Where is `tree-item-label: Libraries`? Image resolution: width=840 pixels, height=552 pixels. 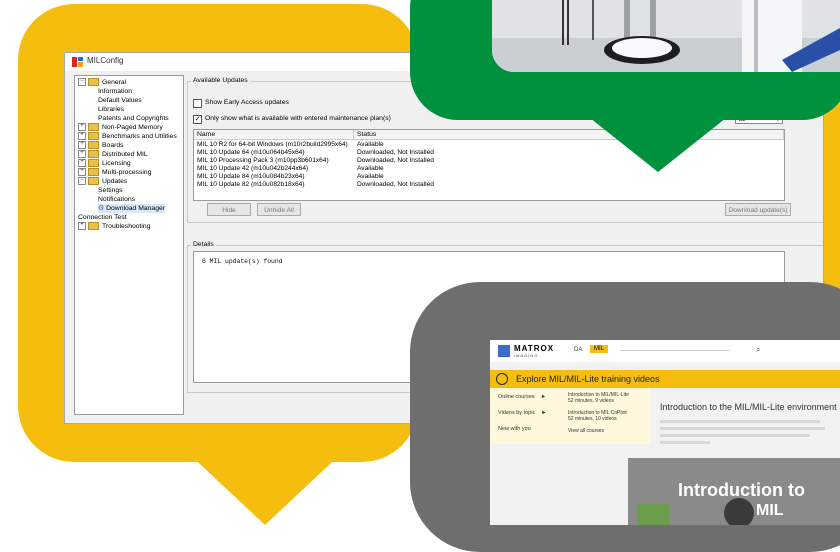
tree-item-label: Libraries is located at coordinates (111, 109).